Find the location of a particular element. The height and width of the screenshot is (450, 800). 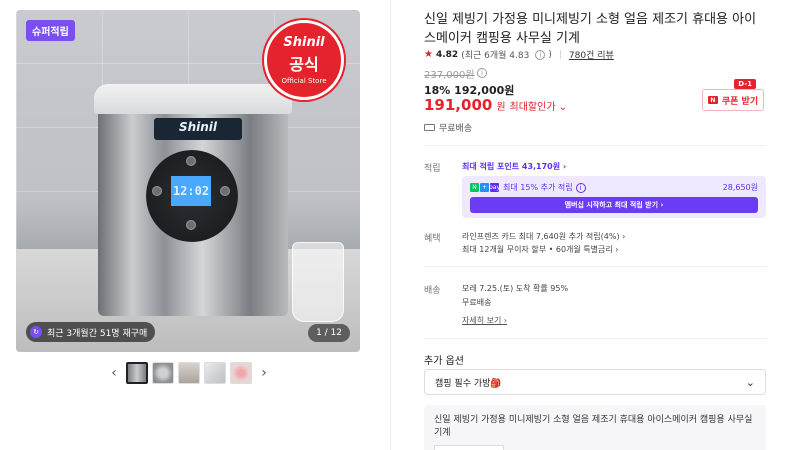

extra-option-value: 캠핑 필수 가방🎒 is located at coordinates (468, 383).